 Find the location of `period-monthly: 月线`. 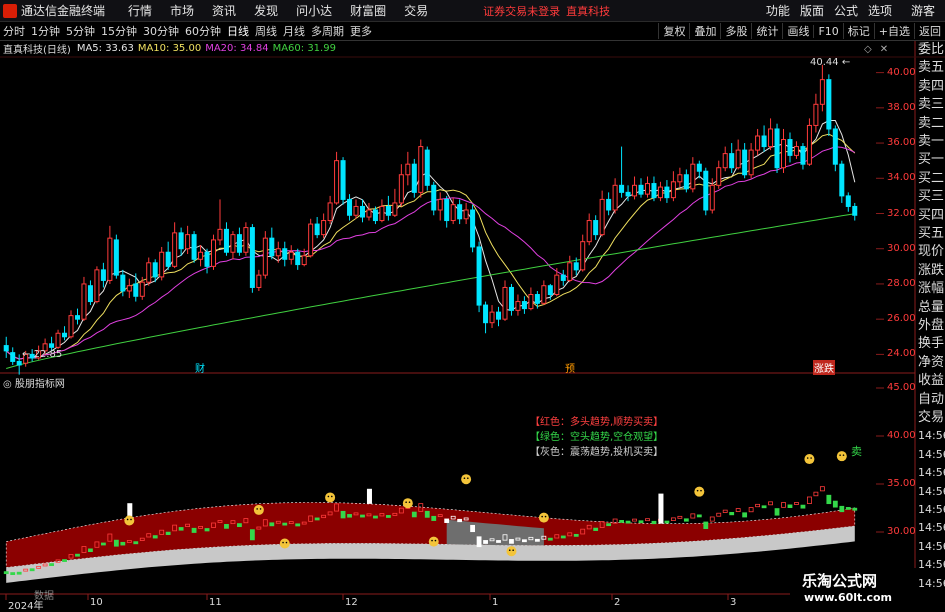

period-monthly: 月线 is located at coordinates (294, 31).